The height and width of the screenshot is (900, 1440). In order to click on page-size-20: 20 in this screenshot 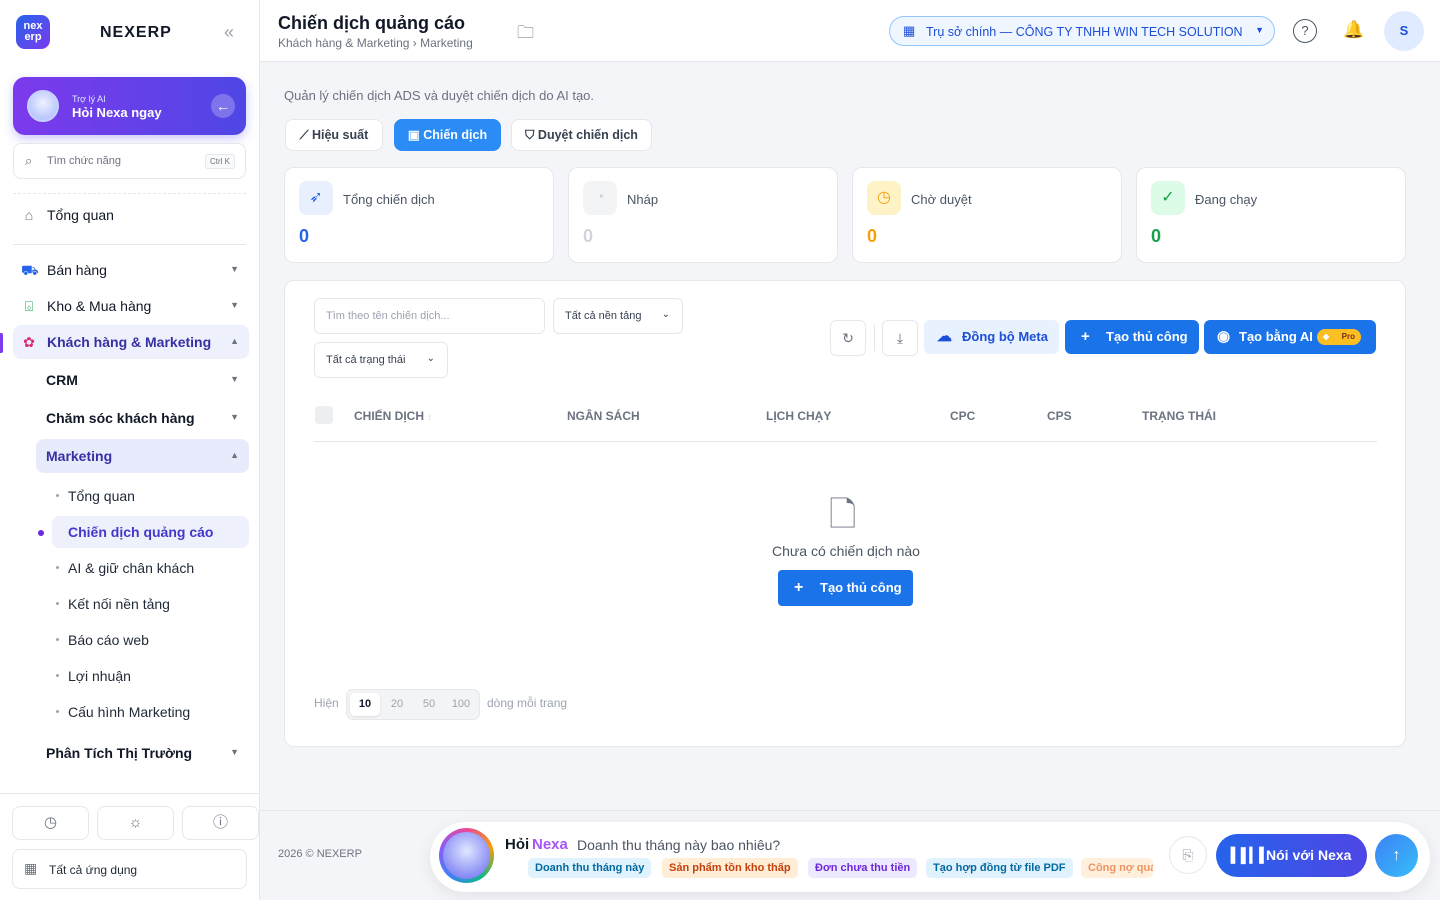, I will do `click(397, 704)`.